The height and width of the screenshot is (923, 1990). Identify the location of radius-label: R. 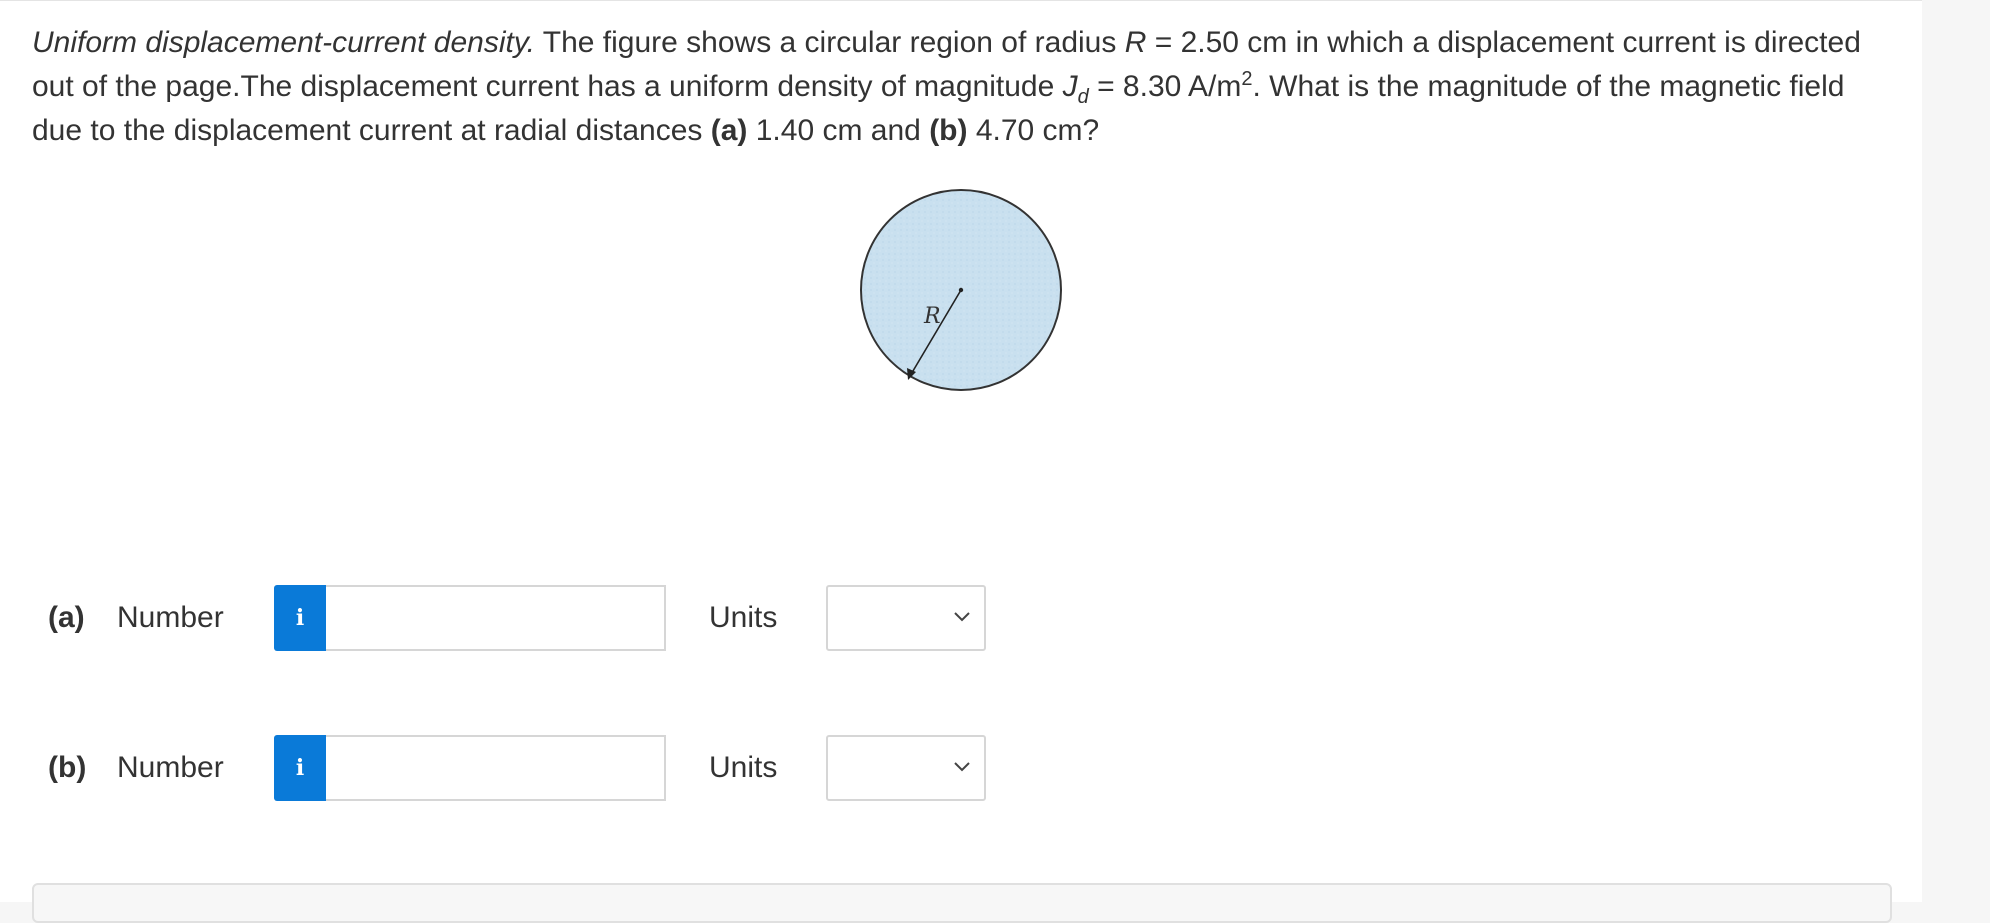
(932, 316).